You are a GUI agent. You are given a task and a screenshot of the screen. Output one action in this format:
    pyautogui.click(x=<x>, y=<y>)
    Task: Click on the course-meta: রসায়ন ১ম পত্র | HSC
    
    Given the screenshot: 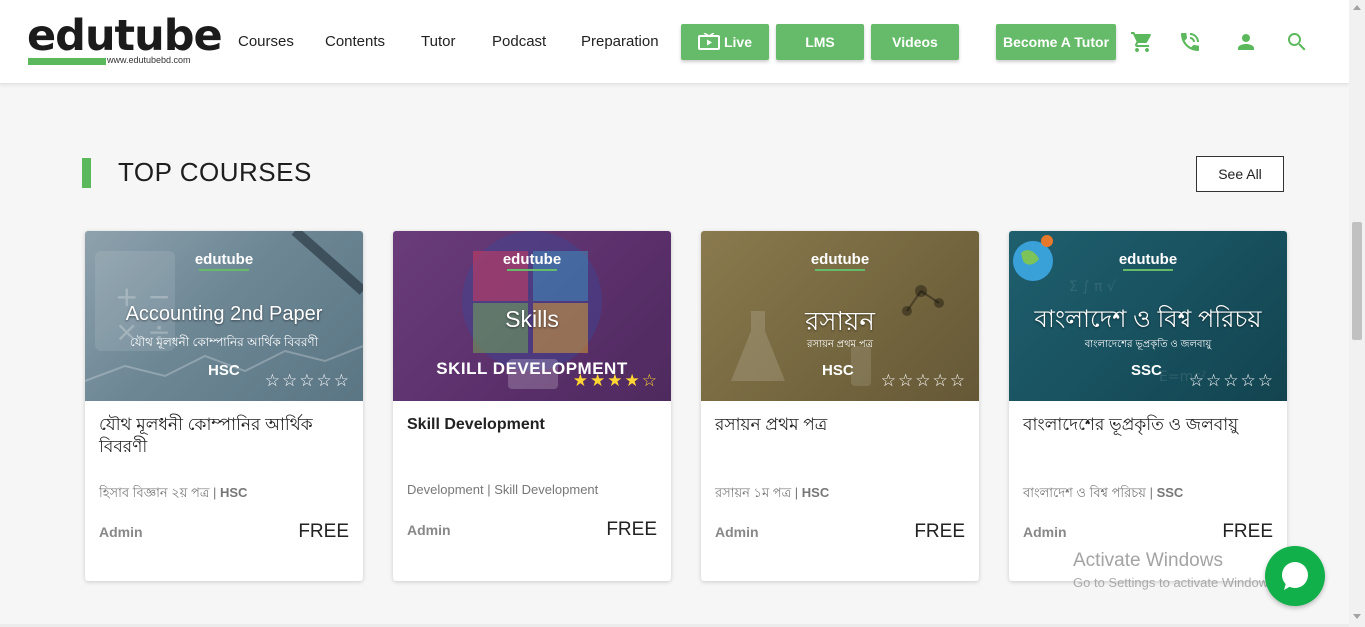 What is the action you would take?
    pyautogui.click(x=772, y=492)
    